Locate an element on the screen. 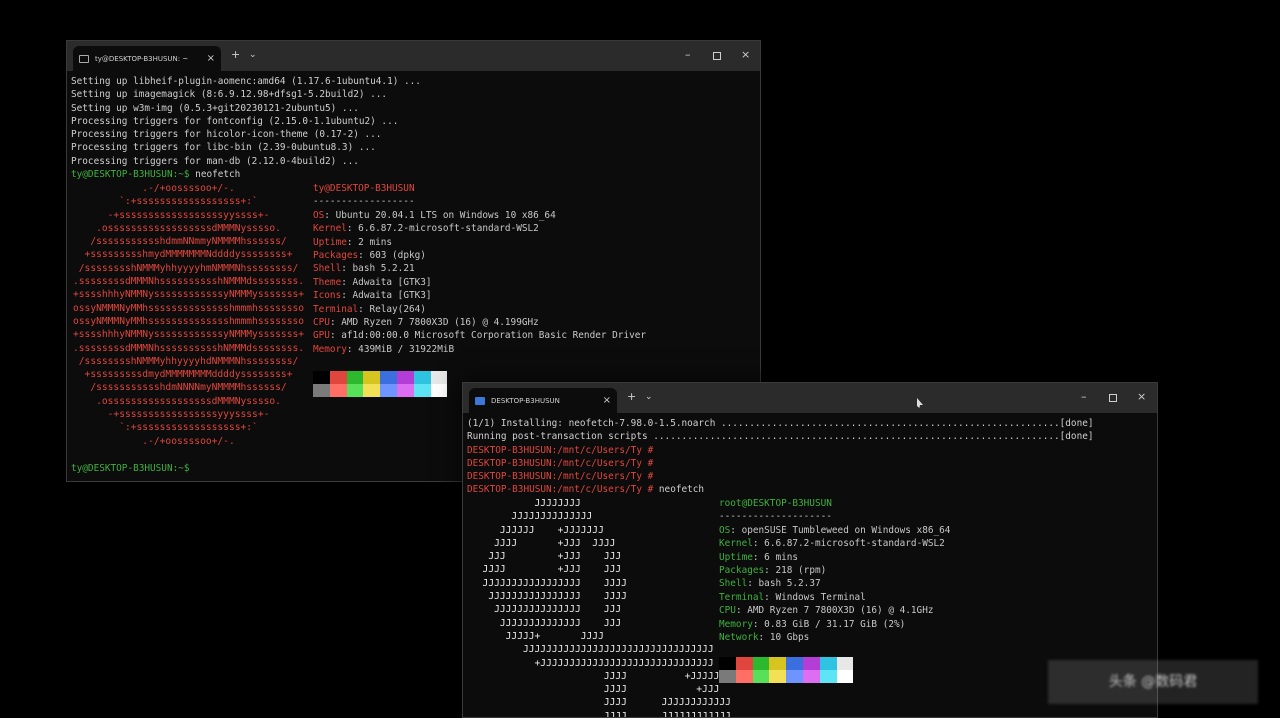  ascii-line: /sssssssshNMMMyhhyyyyhmNMMMNhssssssss/ is located at coordinates (186, 268).